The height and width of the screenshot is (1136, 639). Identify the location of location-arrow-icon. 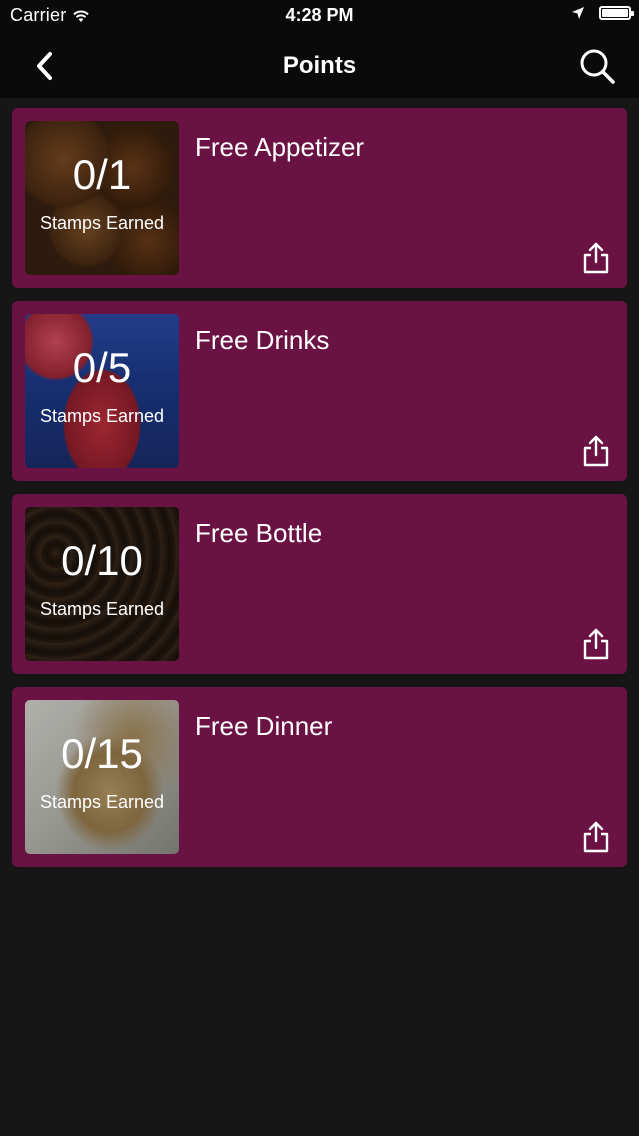
(578, 13).